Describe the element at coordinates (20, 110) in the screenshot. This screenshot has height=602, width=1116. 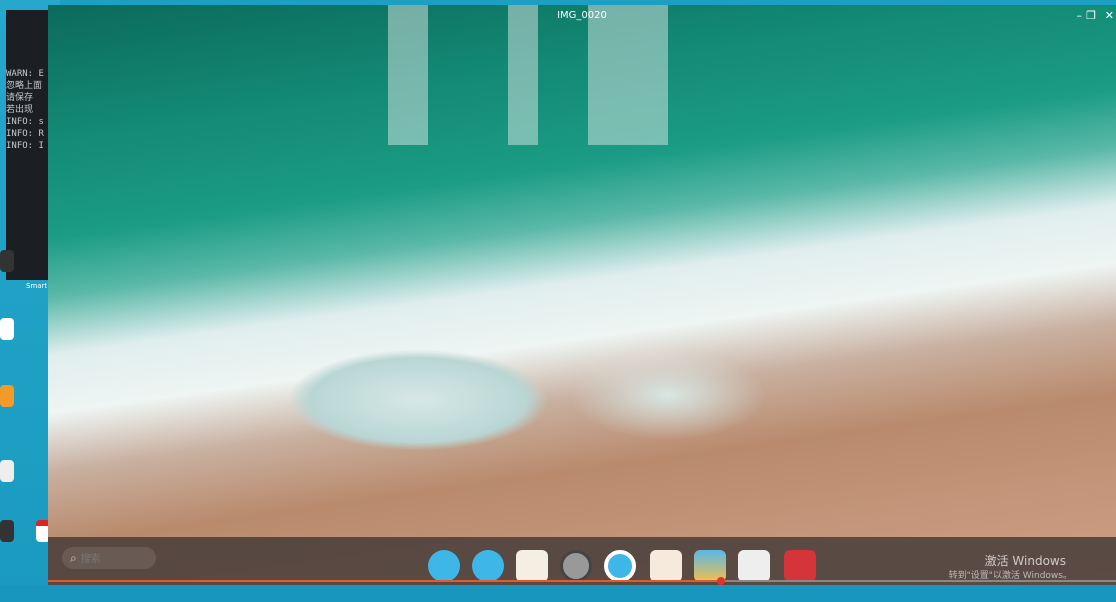
I see `terminal-line: 若出现` at that location.